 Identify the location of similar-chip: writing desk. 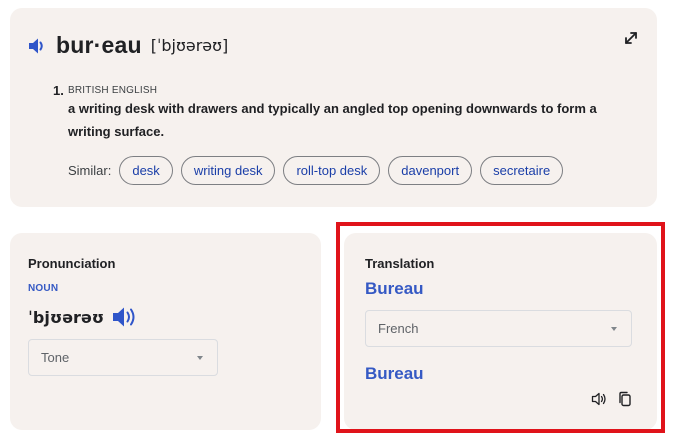
(228, 170).